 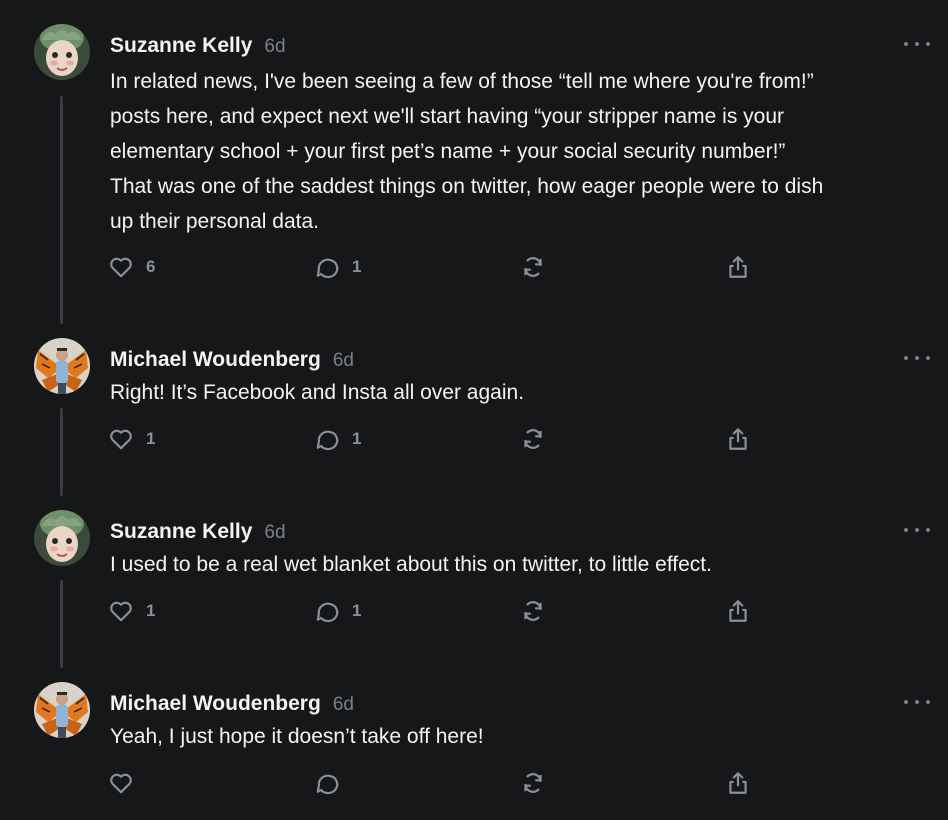 What do you see at coordinates (433, 784) in the screenshot?
I see `post-actions` at bounding box center [433, 784].